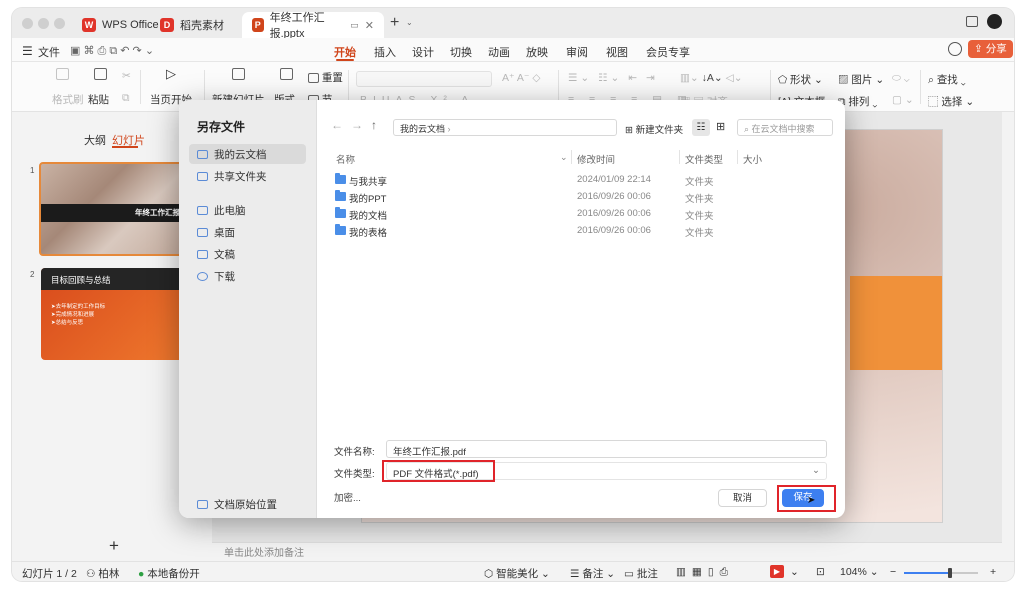 The image size is (1024, 591). What do you see at coordinates (125, 147) in the screenshot?
I see `tab-active-indicator` at bounding box center [125, 147].